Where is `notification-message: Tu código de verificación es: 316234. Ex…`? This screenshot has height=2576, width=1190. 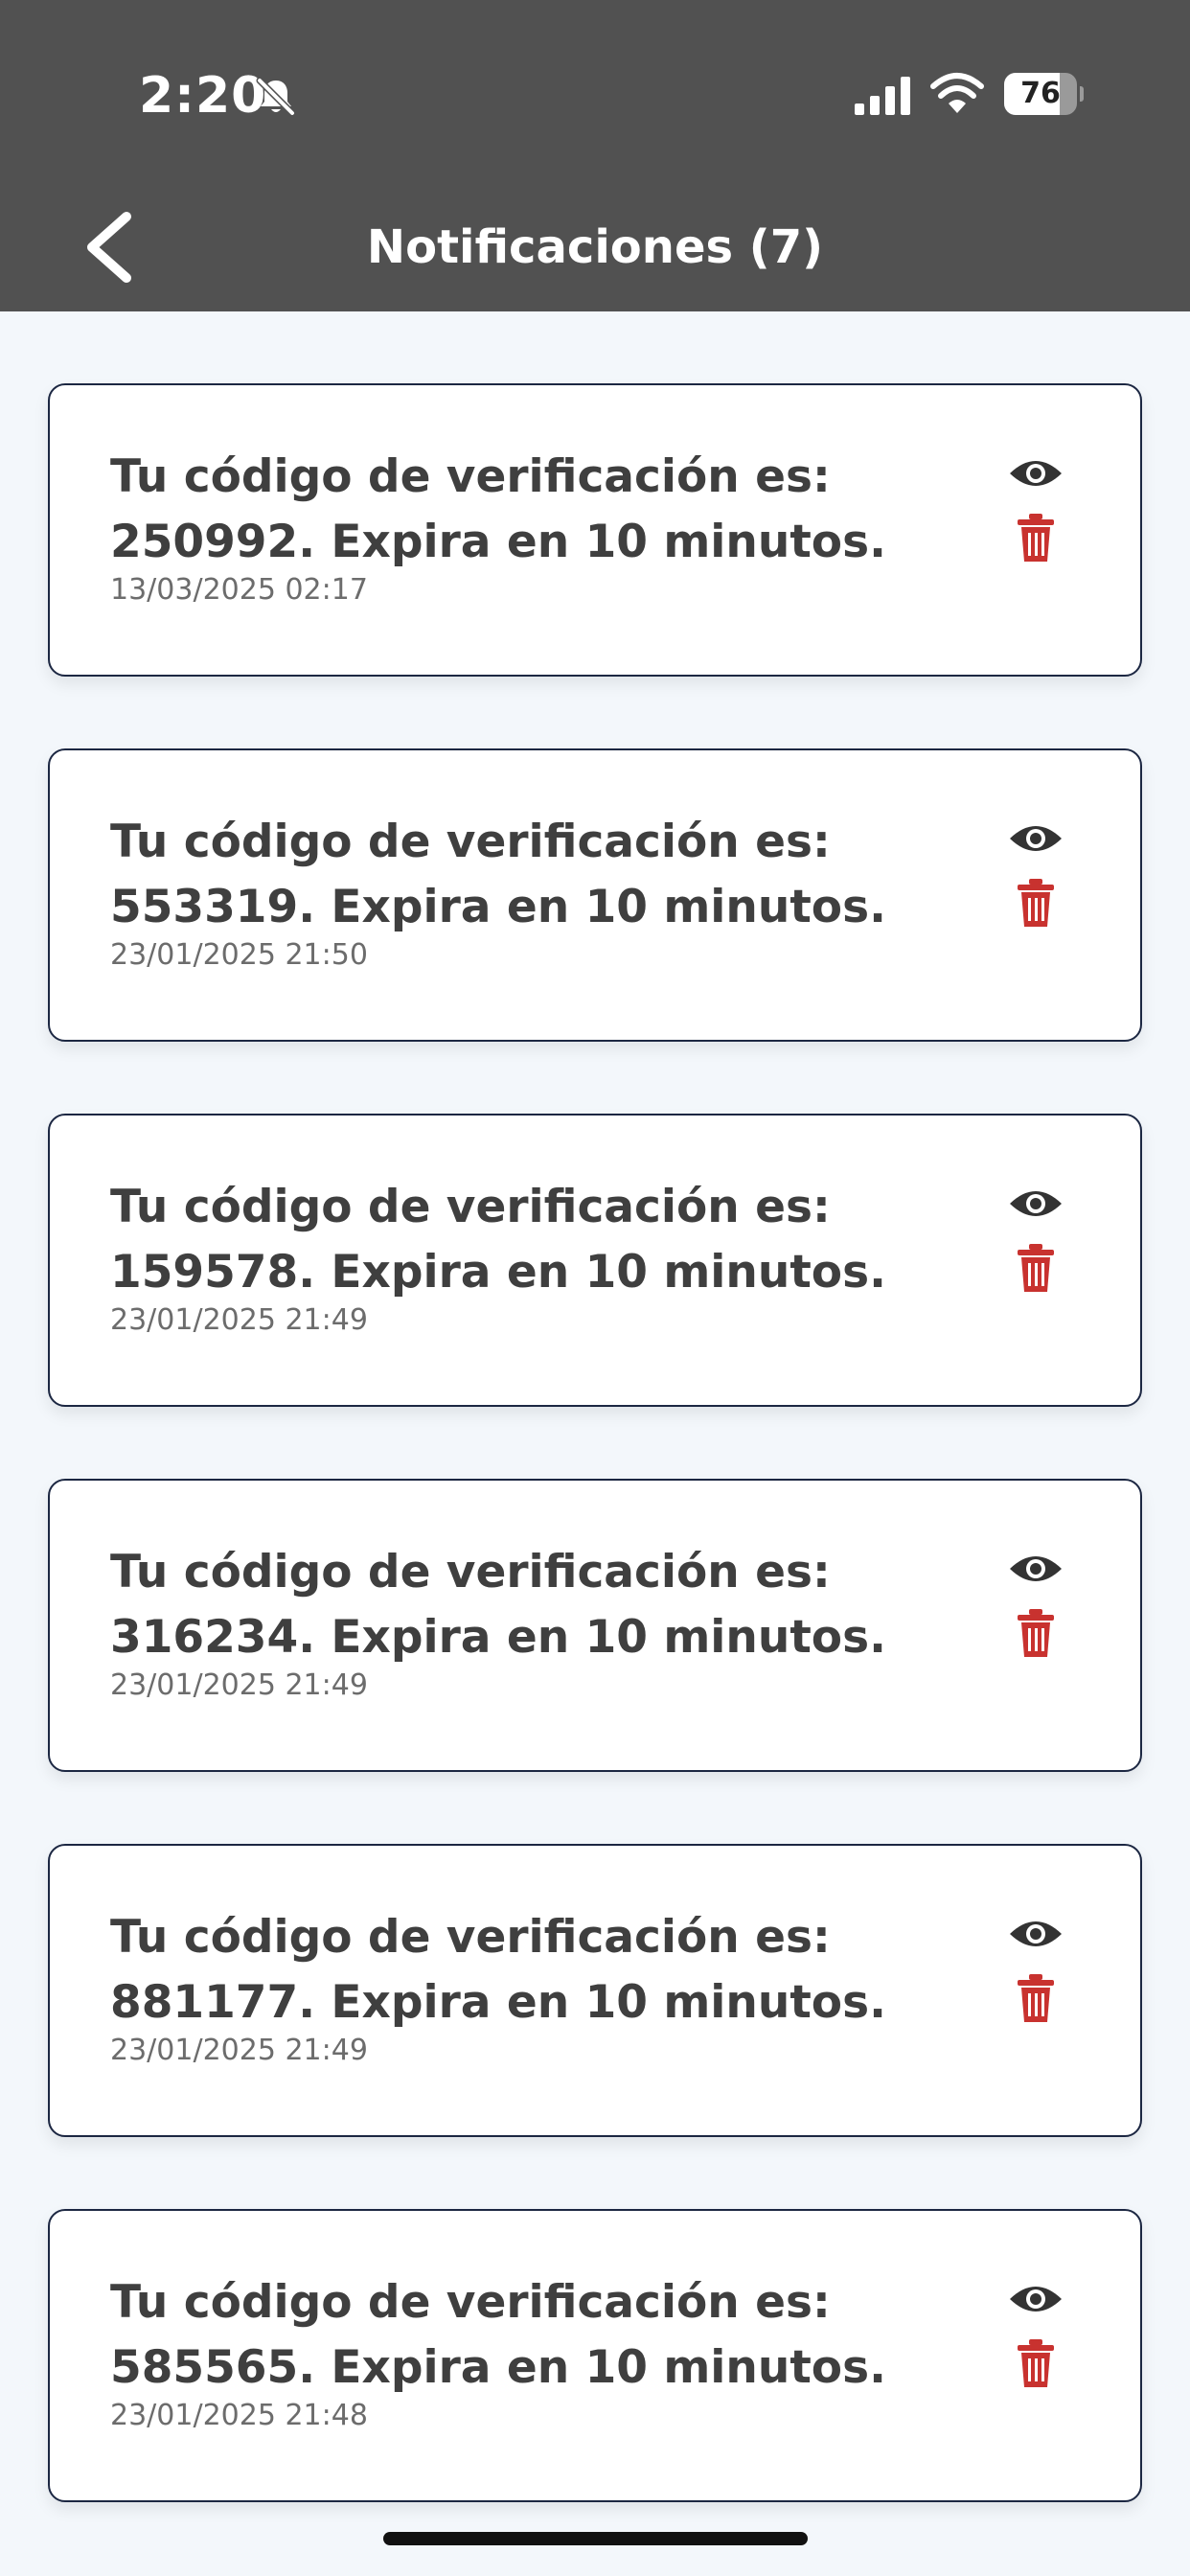
notification-message: Tu código de verificación es: 316234. Ex… is located at coordinates (498, 1605).